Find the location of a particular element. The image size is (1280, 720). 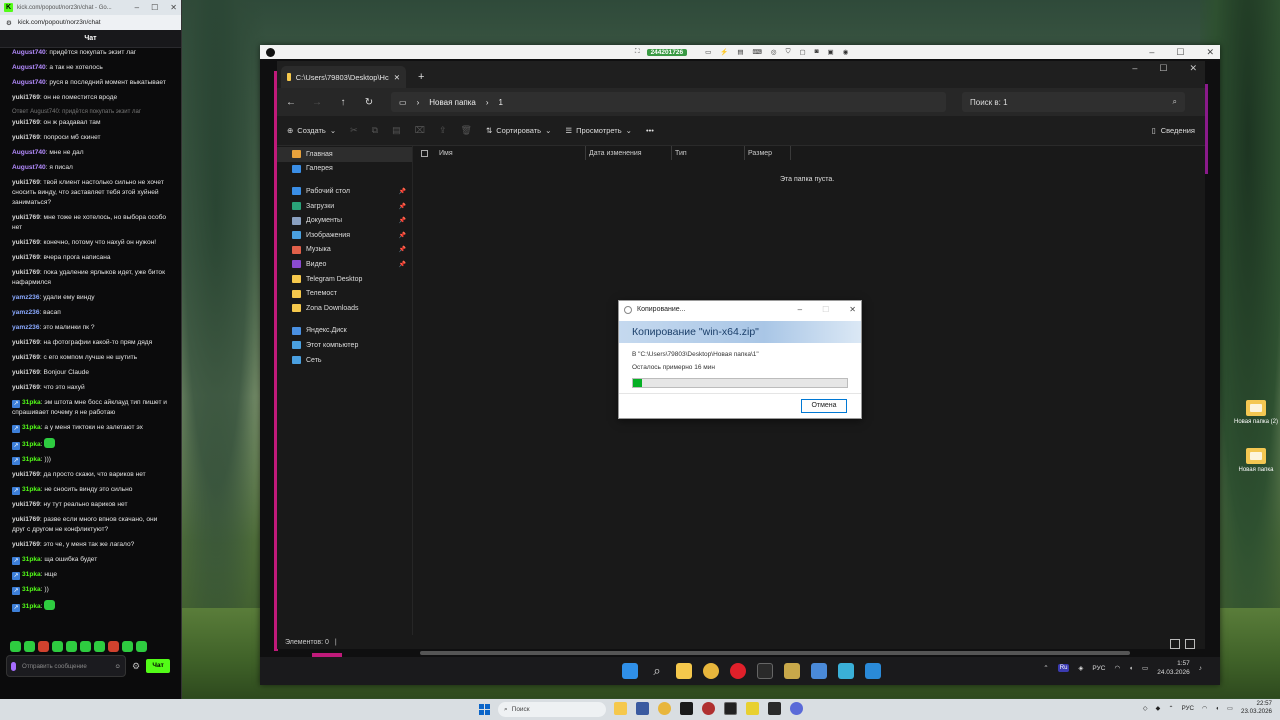

explorer-tab: C:\Users\79803\Desktop\Нс ✕ is located at coordinates (343, 77).